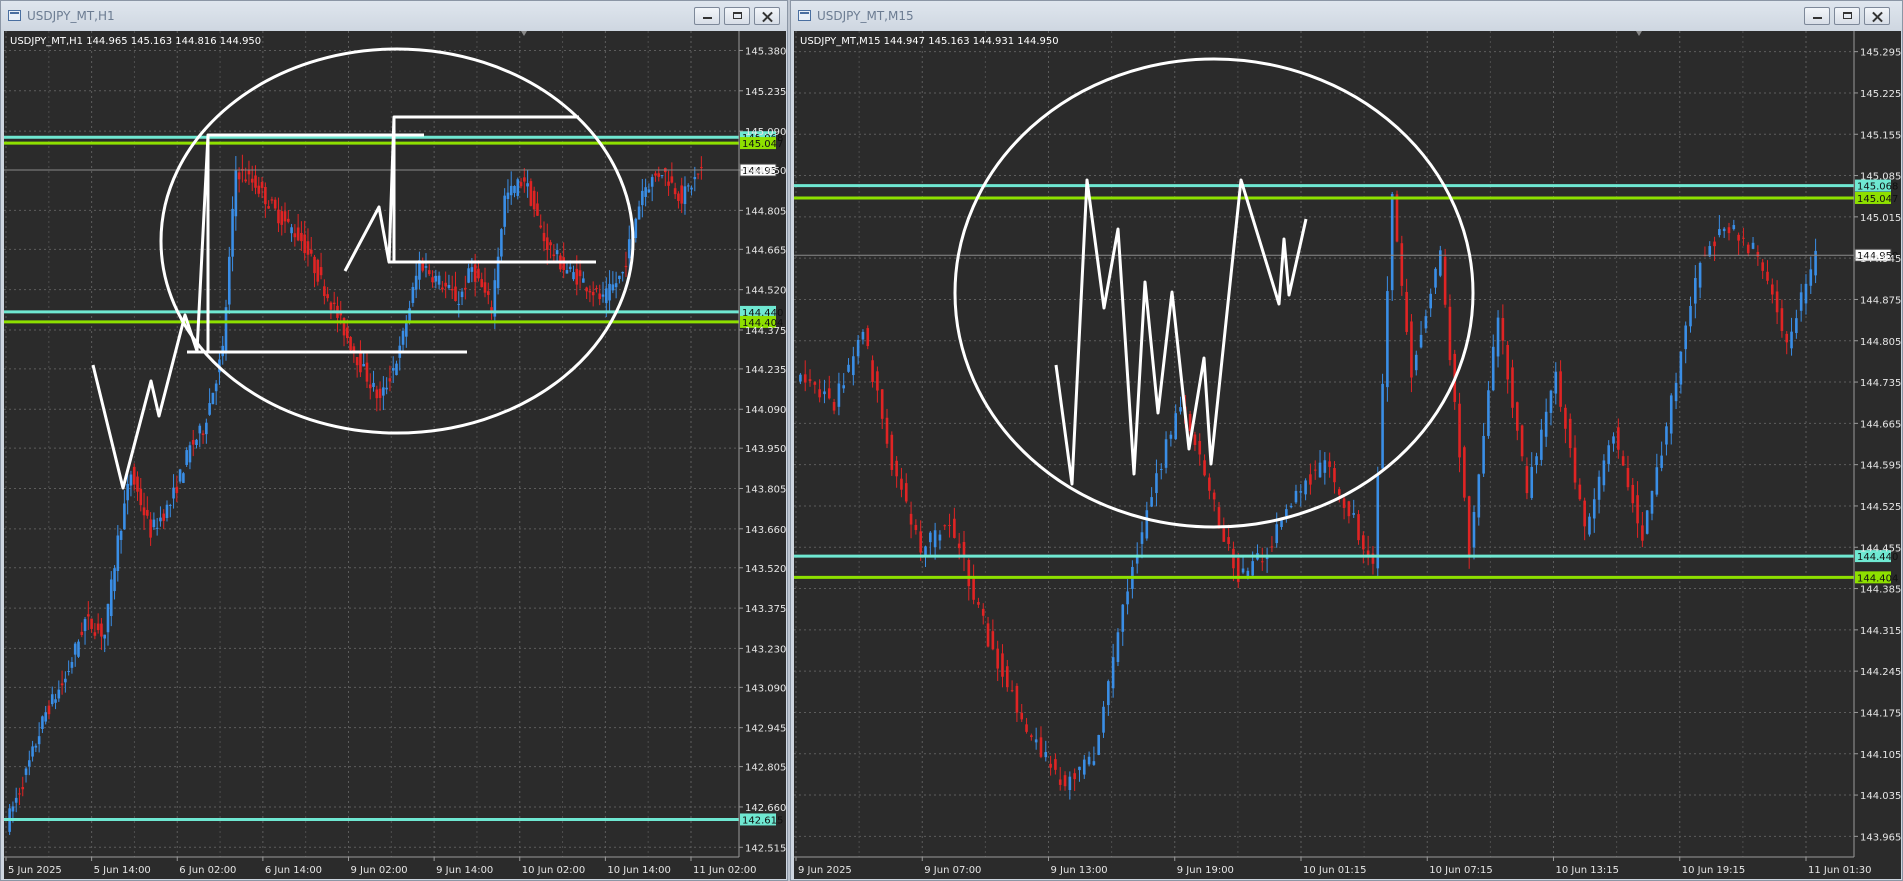 The height and width of the screenshot is (881, 1903). I want to click on window-titlebar: USDJPY_MT,M15, so click(1346, 15).